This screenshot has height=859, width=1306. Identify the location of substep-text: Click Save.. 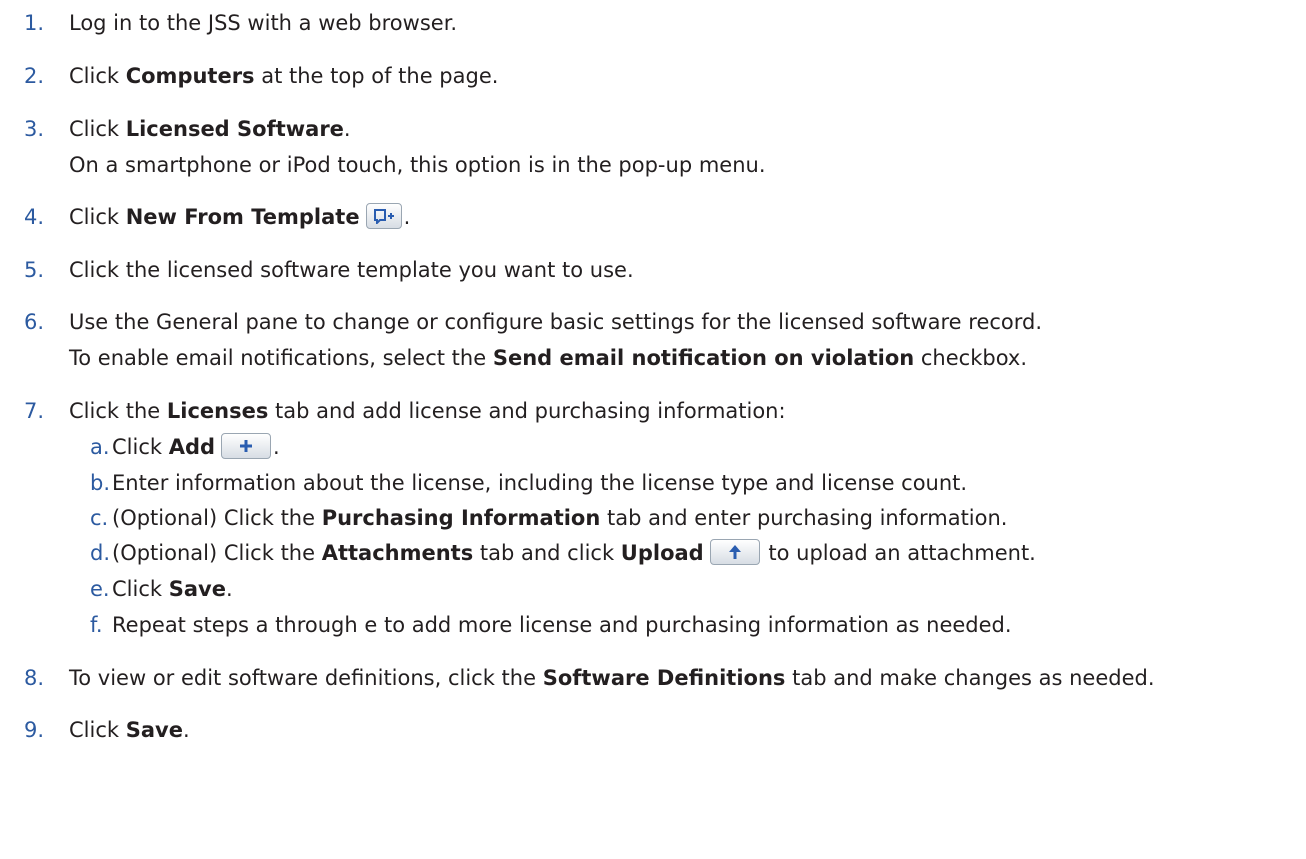
(172, 589).